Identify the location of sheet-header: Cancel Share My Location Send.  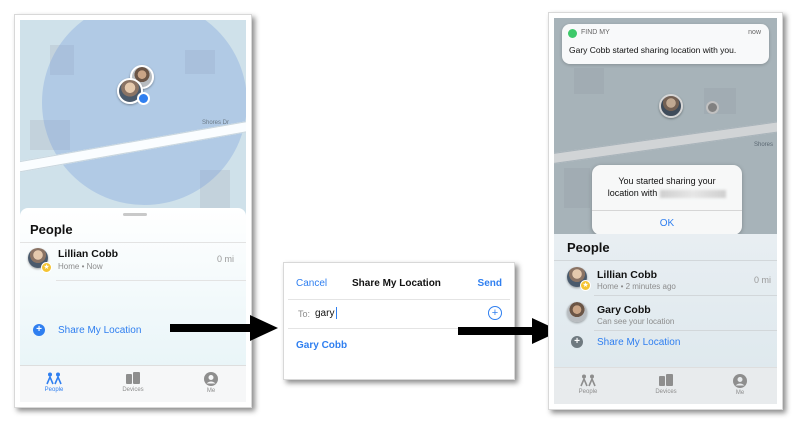
(399, 283).